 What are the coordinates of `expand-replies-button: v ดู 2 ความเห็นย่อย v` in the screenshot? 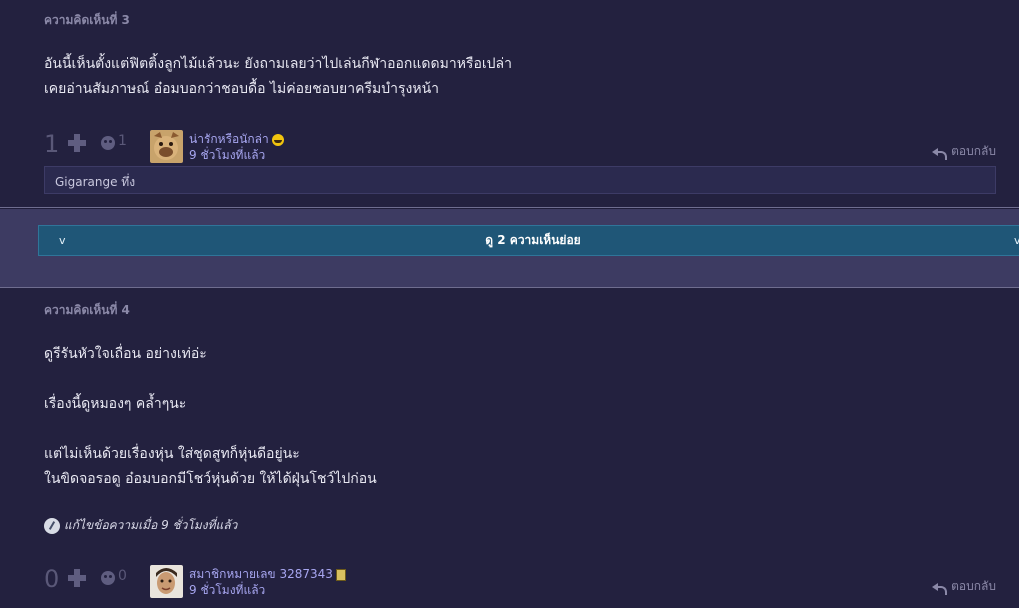 It's located at (528, 240).